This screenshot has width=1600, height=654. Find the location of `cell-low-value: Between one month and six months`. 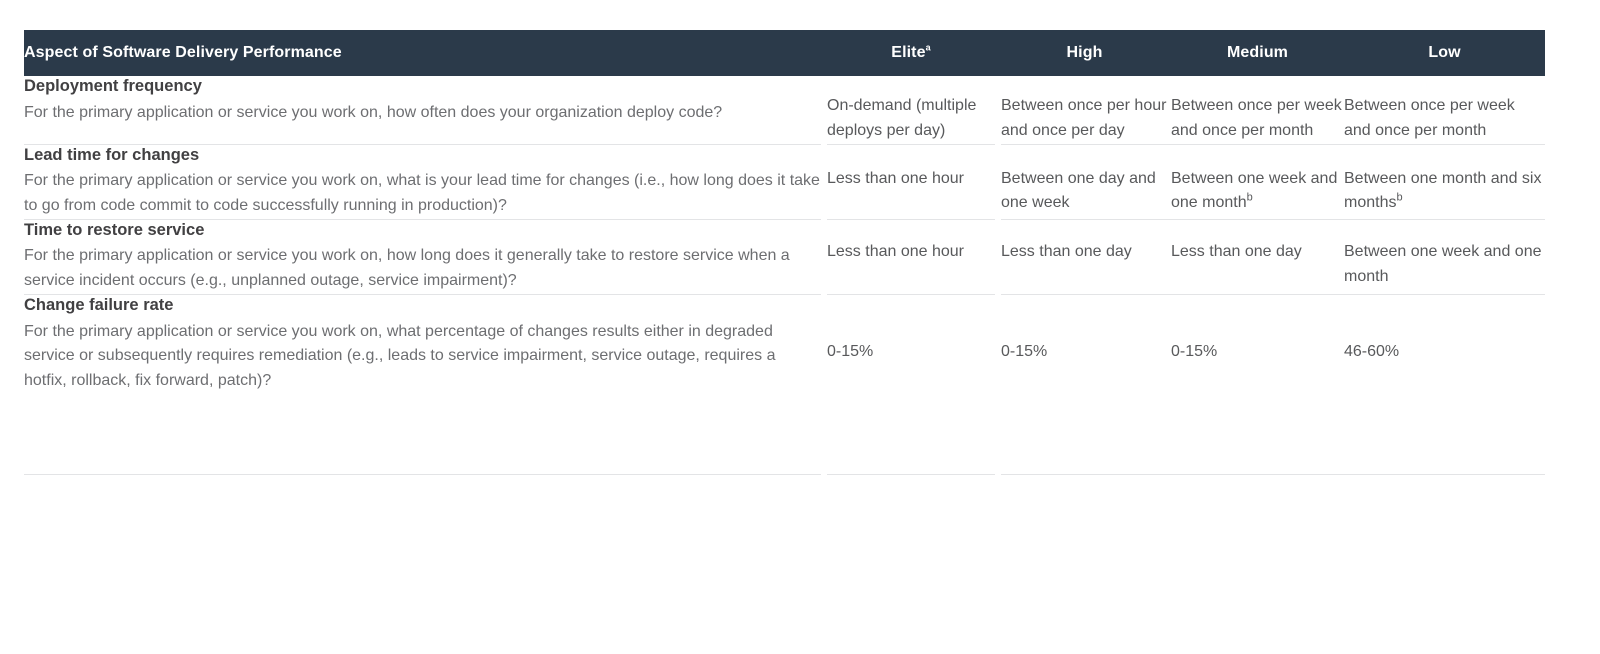

cell-low-value: Between one month and six months is located at coordinates (1443, 190).